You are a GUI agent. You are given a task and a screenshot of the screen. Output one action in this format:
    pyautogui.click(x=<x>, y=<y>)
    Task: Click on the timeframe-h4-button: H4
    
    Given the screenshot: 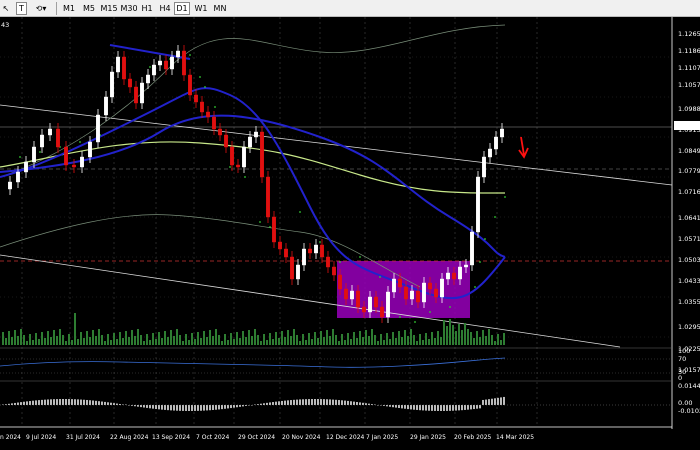 What is the action you would take?
    pyautogui.click(x=165, y=8)
    